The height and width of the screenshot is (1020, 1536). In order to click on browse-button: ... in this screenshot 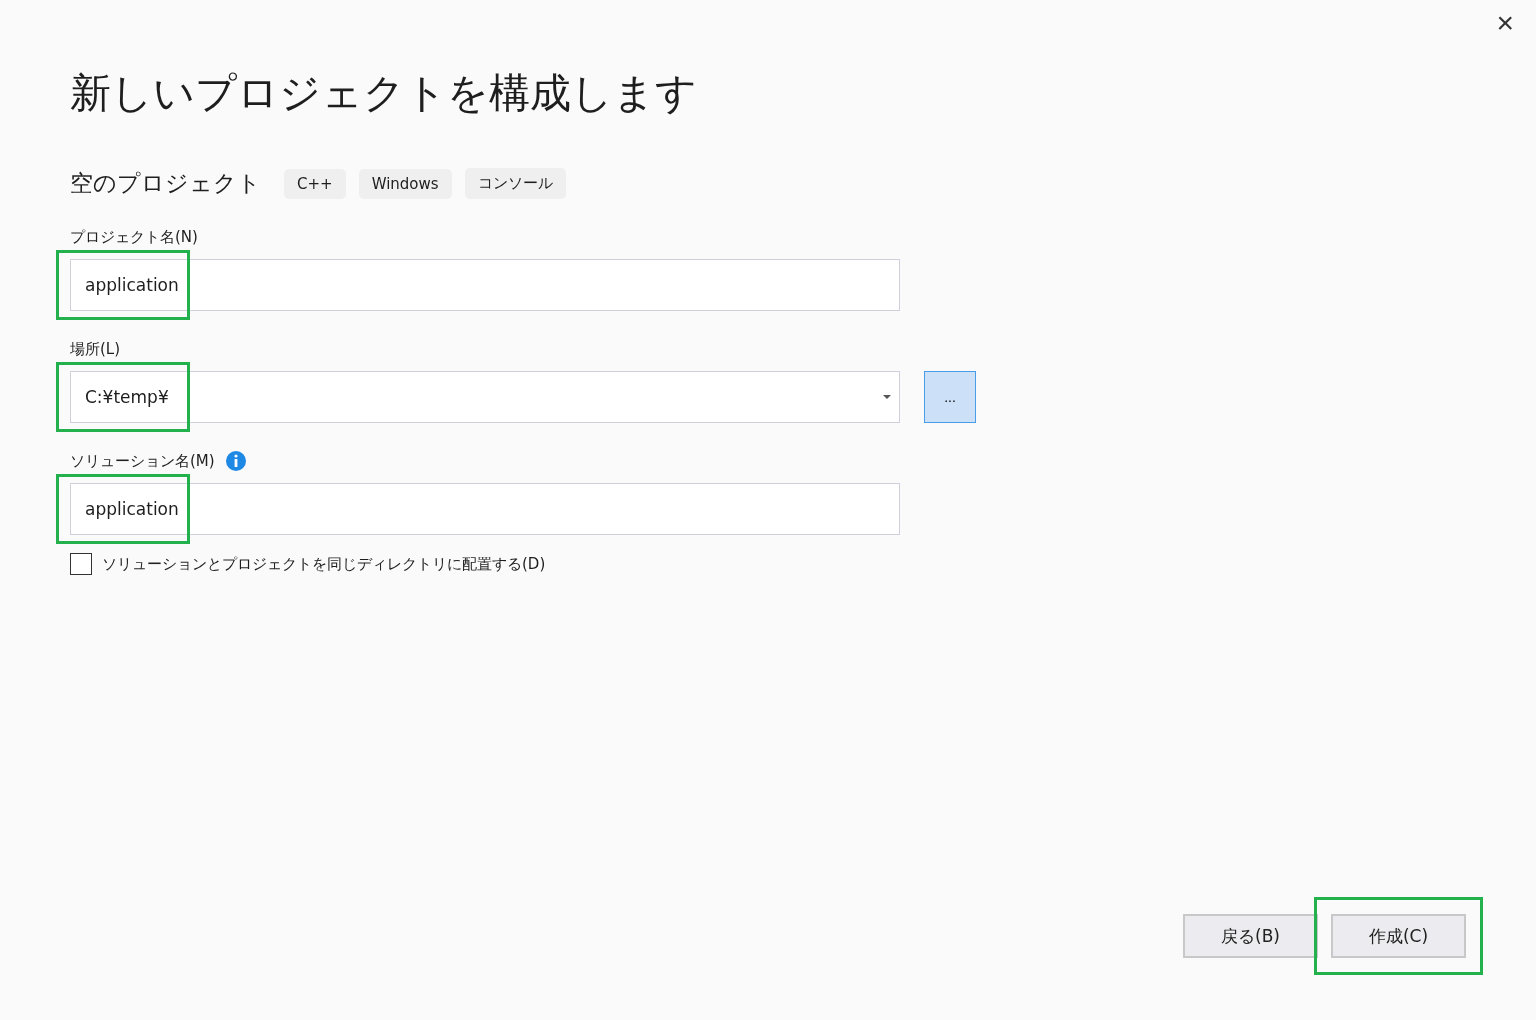, I will do `click(950, 397)`.